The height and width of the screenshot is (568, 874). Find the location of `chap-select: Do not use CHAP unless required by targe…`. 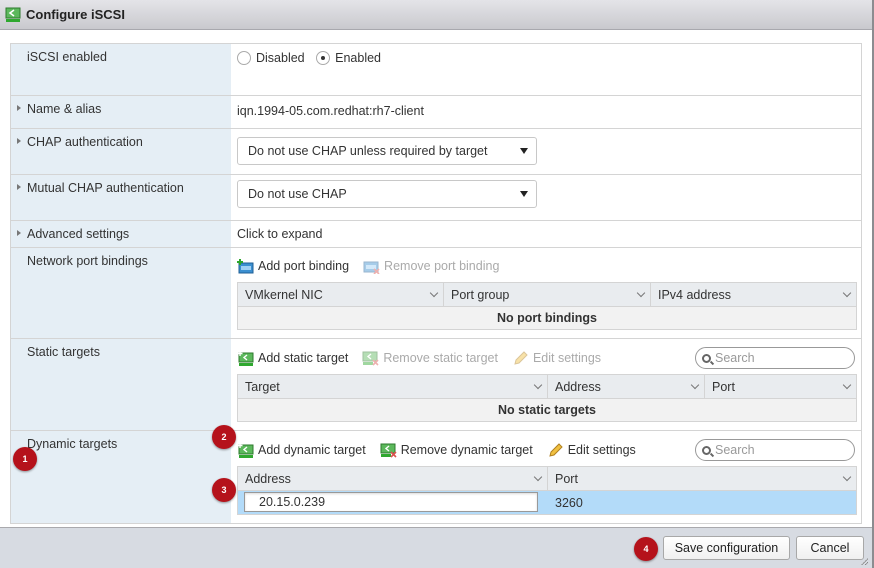

chap-select: Do not use CHAP unless required by targe… is located at coordinates (387, 151).